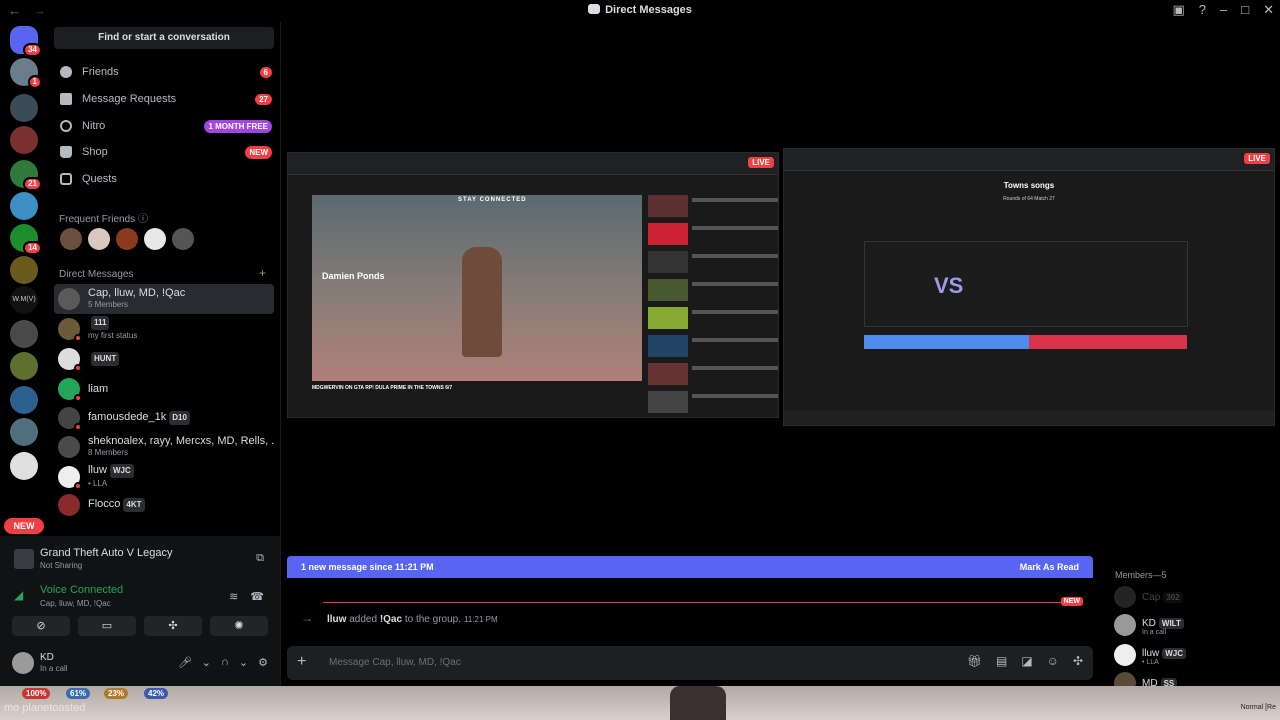  I want to click on sticker-icon: ◪, so click(1026, 661).